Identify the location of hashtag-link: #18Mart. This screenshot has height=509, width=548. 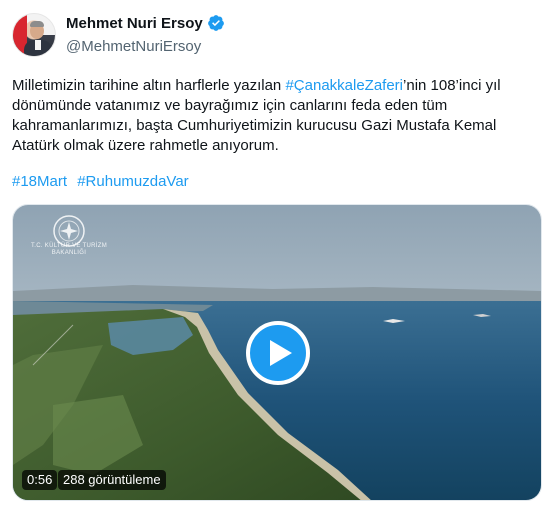
(39, 181).